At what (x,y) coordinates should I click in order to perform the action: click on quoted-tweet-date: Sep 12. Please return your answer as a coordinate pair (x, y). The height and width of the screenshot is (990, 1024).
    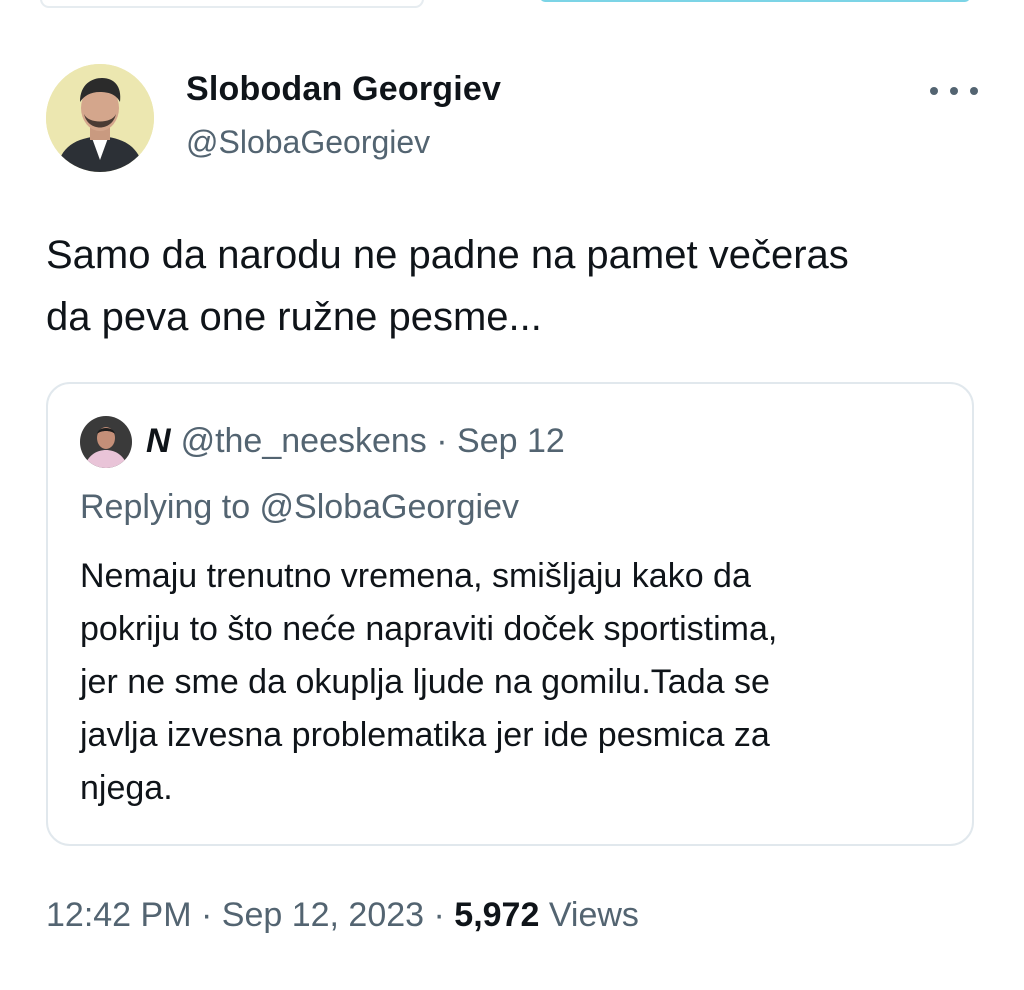
    Looking at the image, I should click on (511, 441).